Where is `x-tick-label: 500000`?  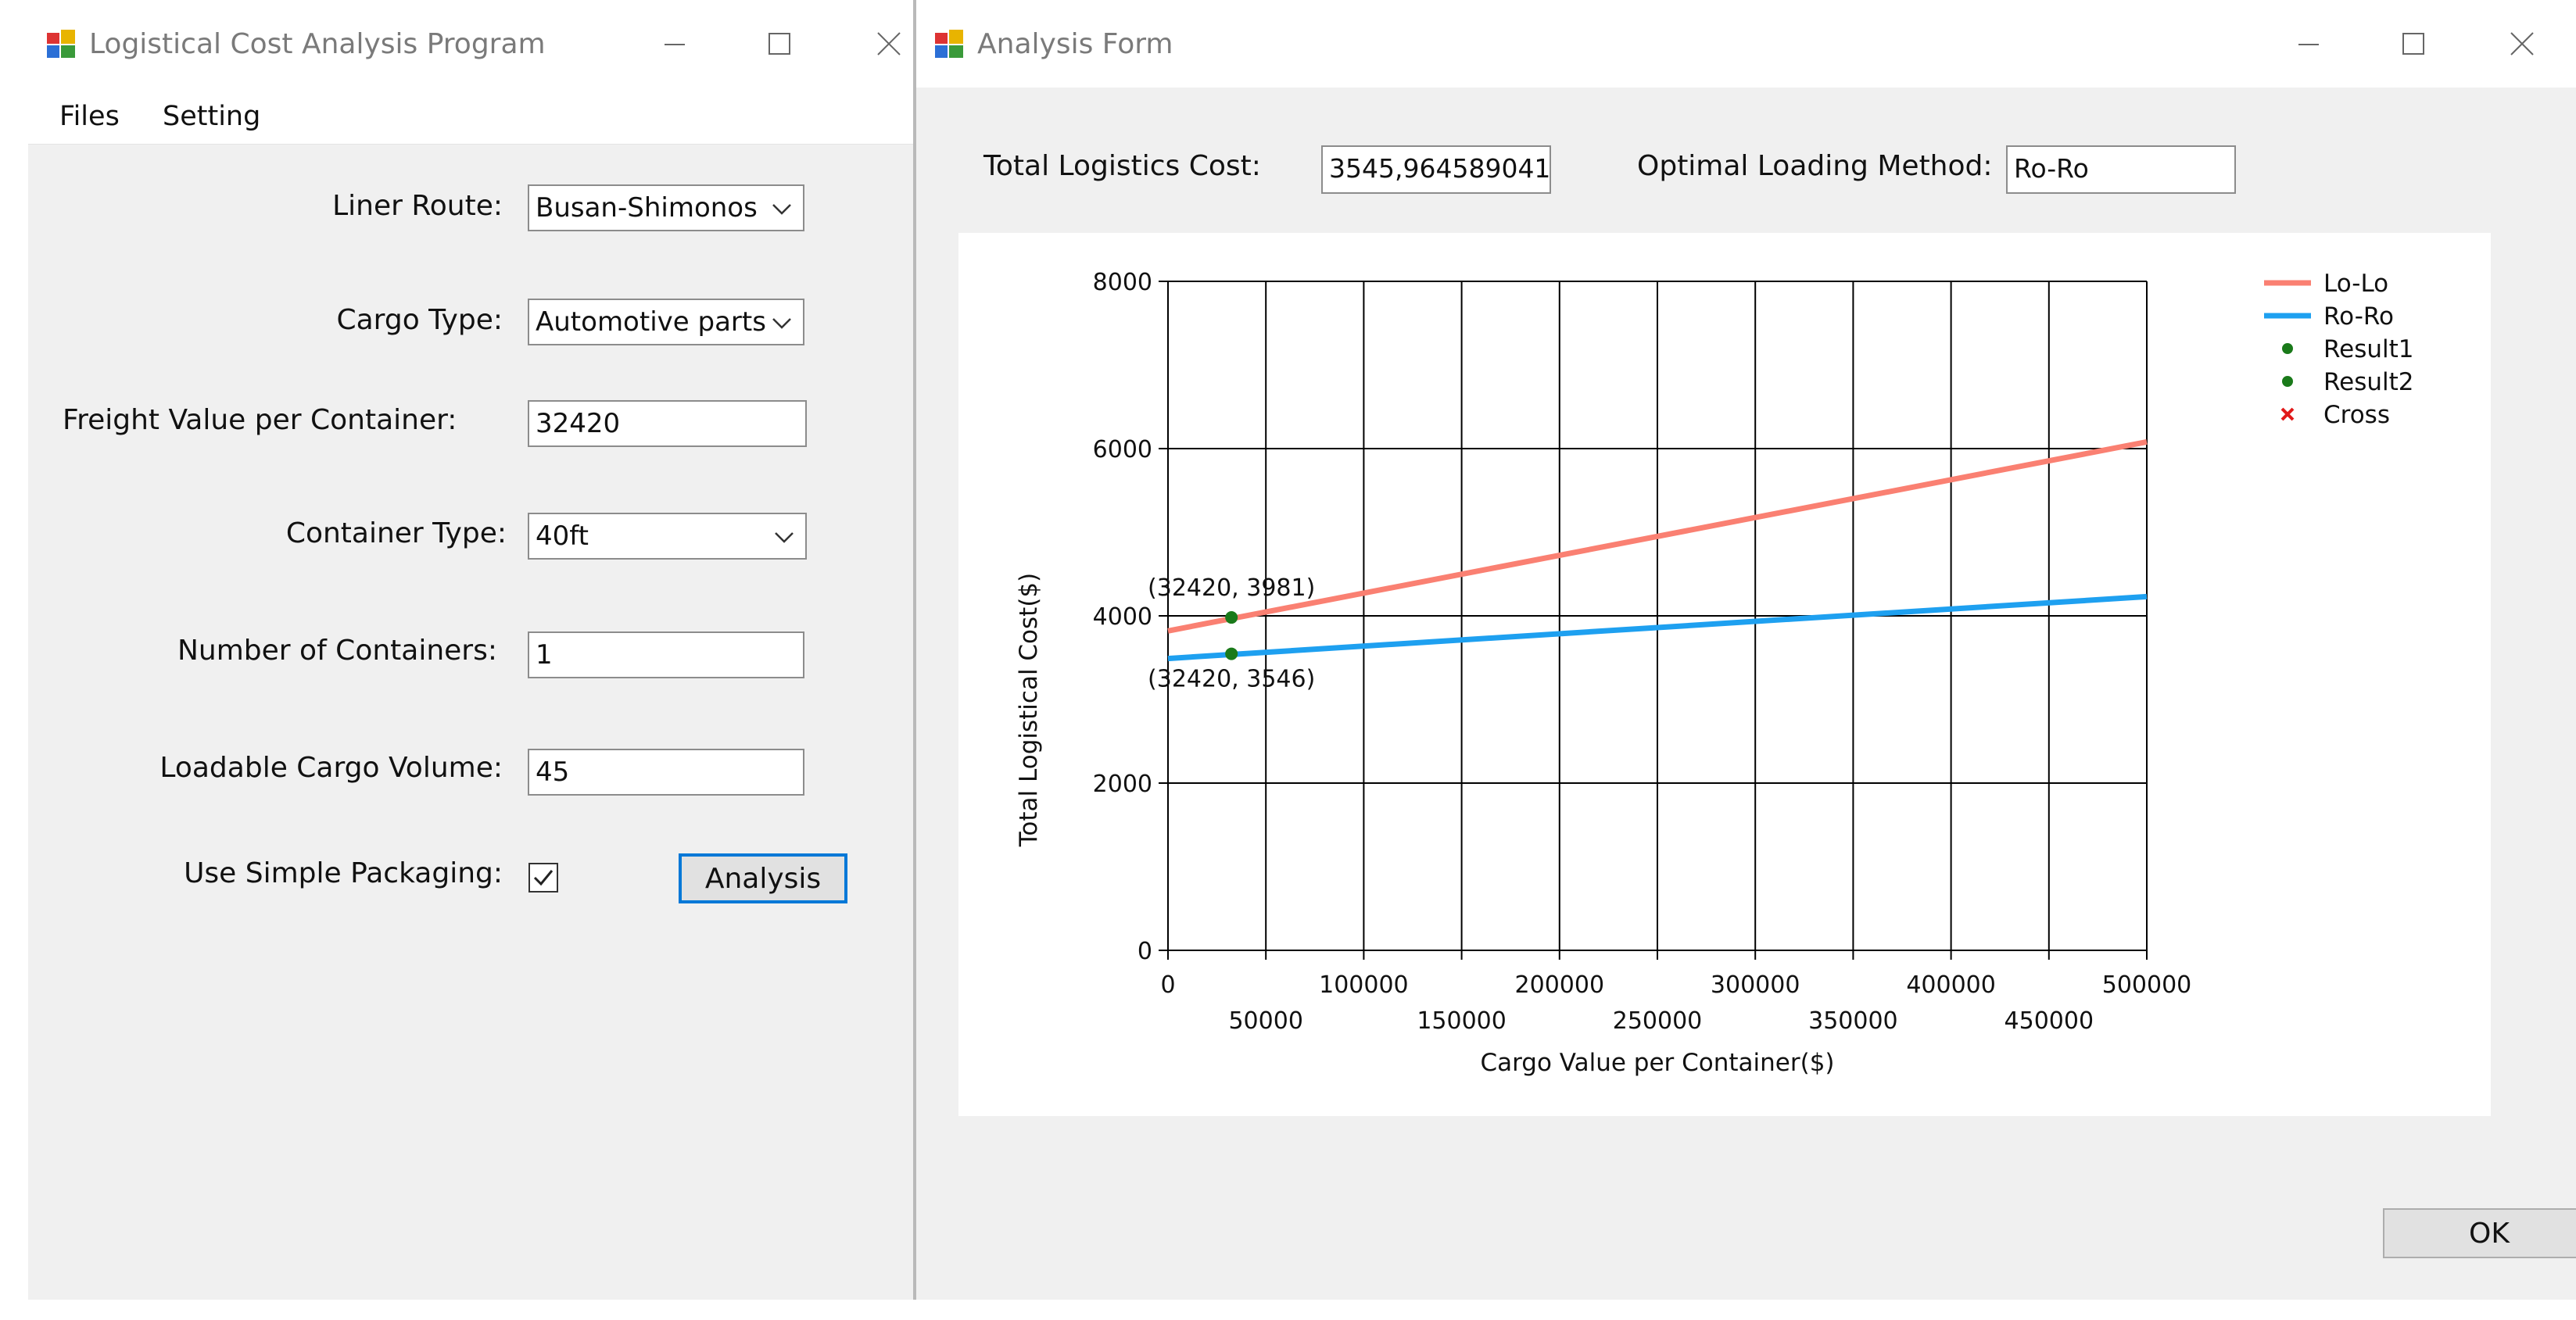
x-tick-label: 500000 is located at coordinates (2147, 985).